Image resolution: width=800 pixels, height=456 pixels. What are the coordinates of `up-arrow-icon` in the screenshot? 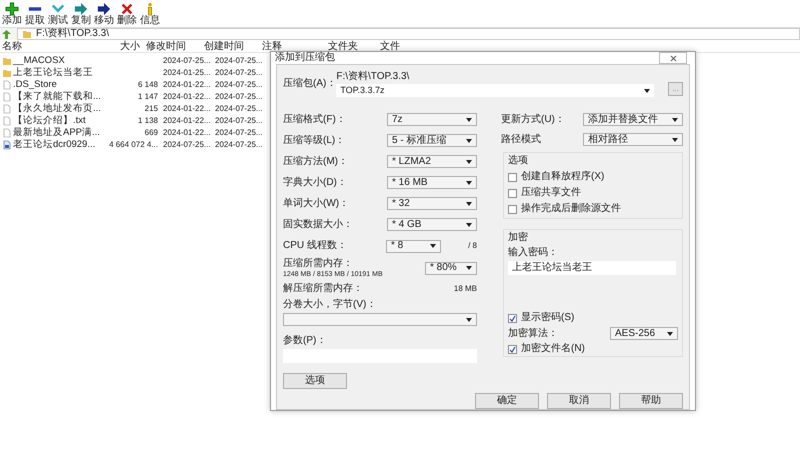 It's located at (6, 34).